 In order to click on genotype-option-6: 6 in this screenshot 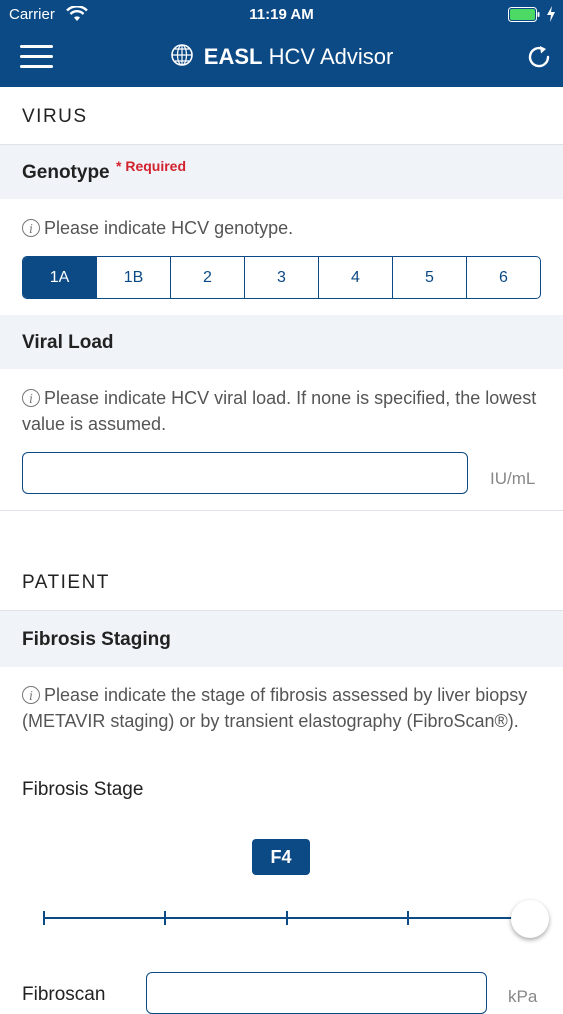, I will do `click(503, 277)`.